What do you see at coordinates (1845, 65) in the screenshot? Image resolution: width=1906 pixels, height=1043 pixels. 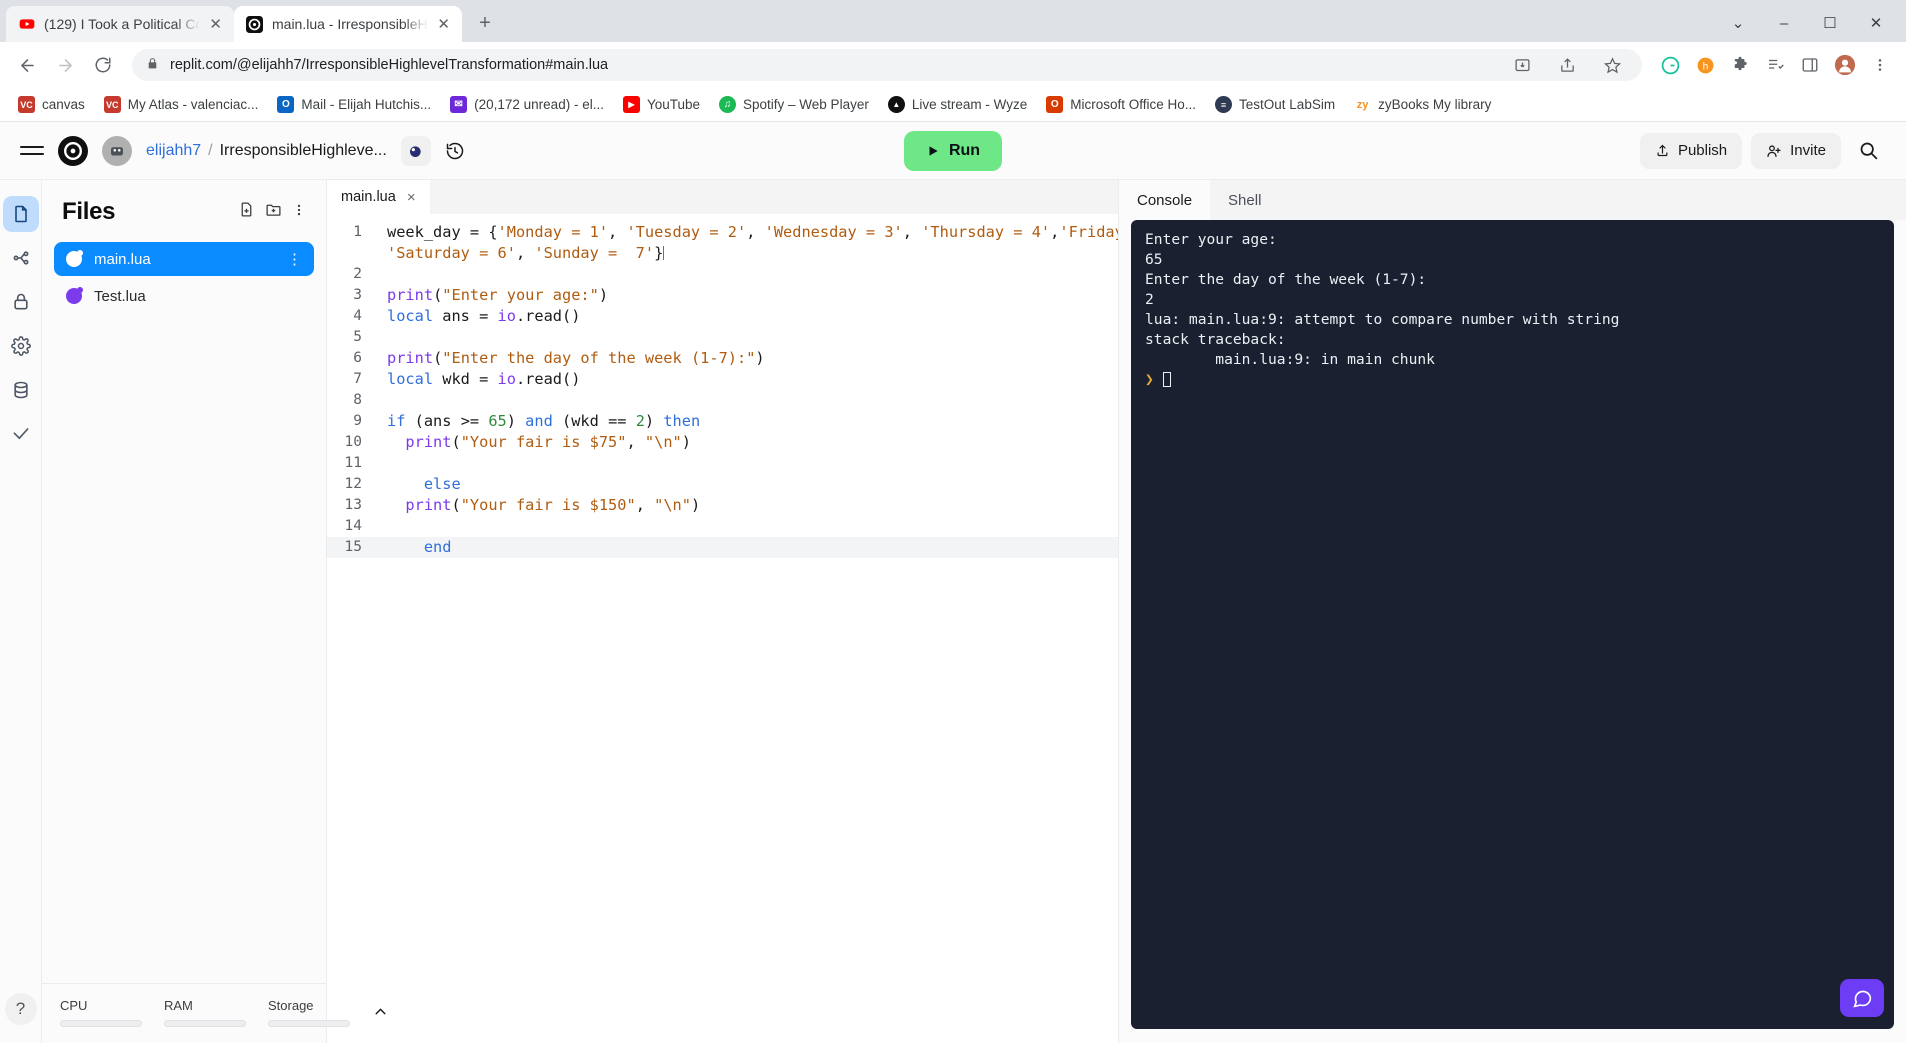 I see `profile-avatar` at bounding box center [1845, 65].